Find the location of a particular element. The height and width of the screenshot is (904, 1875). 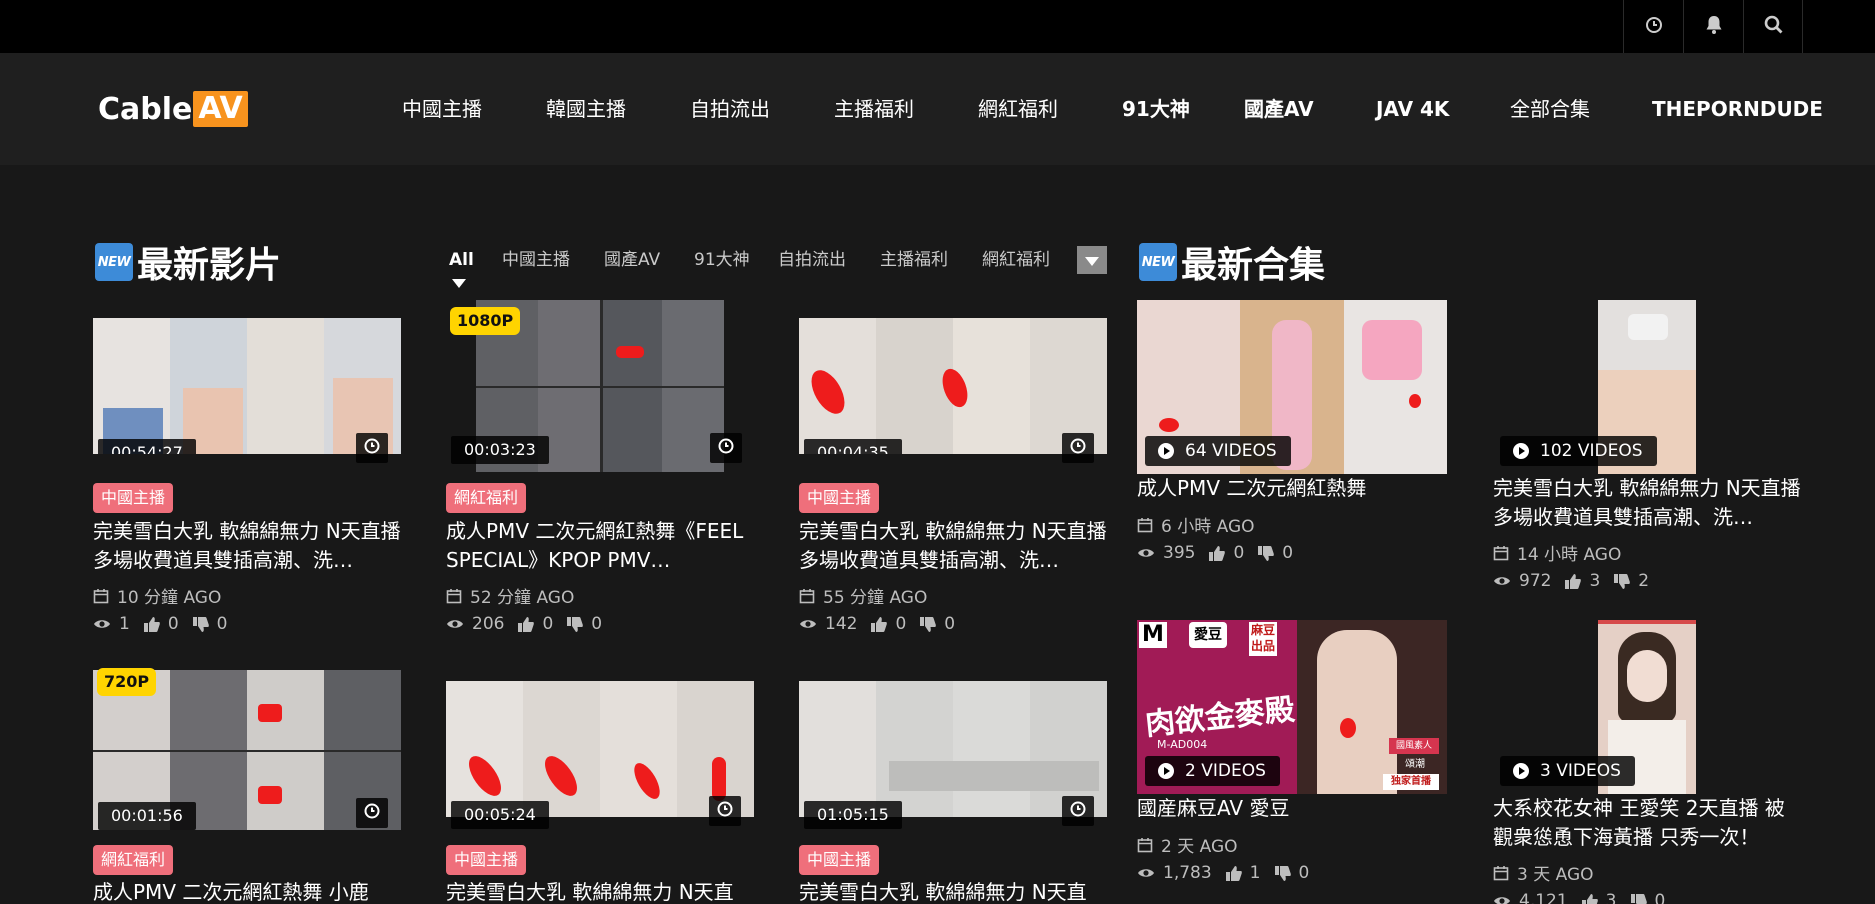

nav-item-selfie-leak: 自拍流出 is located at coordinates (730, 109).